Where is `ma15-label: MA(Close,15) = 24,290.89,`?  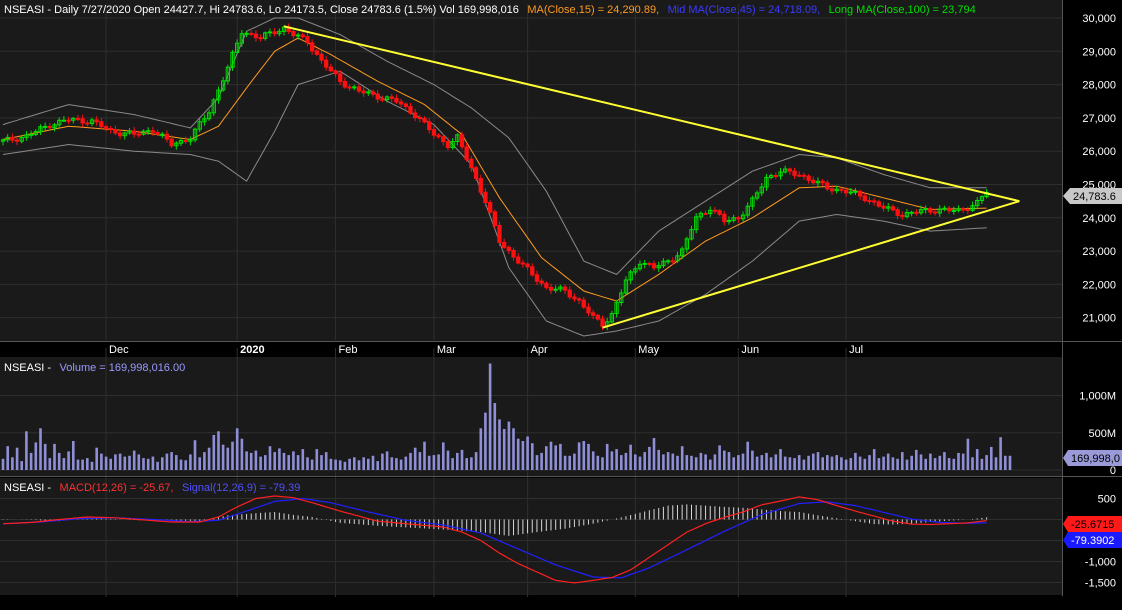
ma15-label: MA(Close,15) = 24,290.89, is located at coordinates (593, 10).